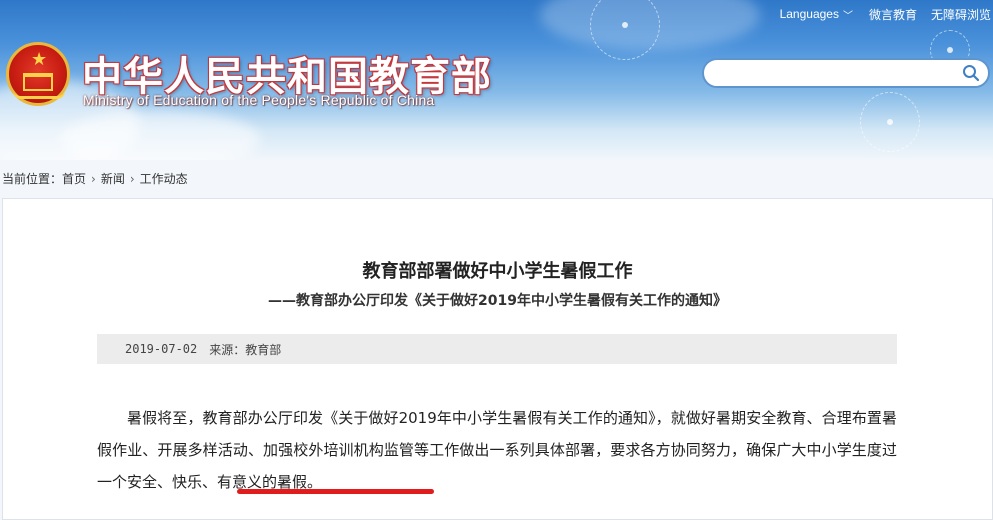 Image resolution: width=993 pixels, height=520 pixels. I want to click on breadcrumb: 当前位置：首页 › 新闻 › 工作动态, so click(95, 178).